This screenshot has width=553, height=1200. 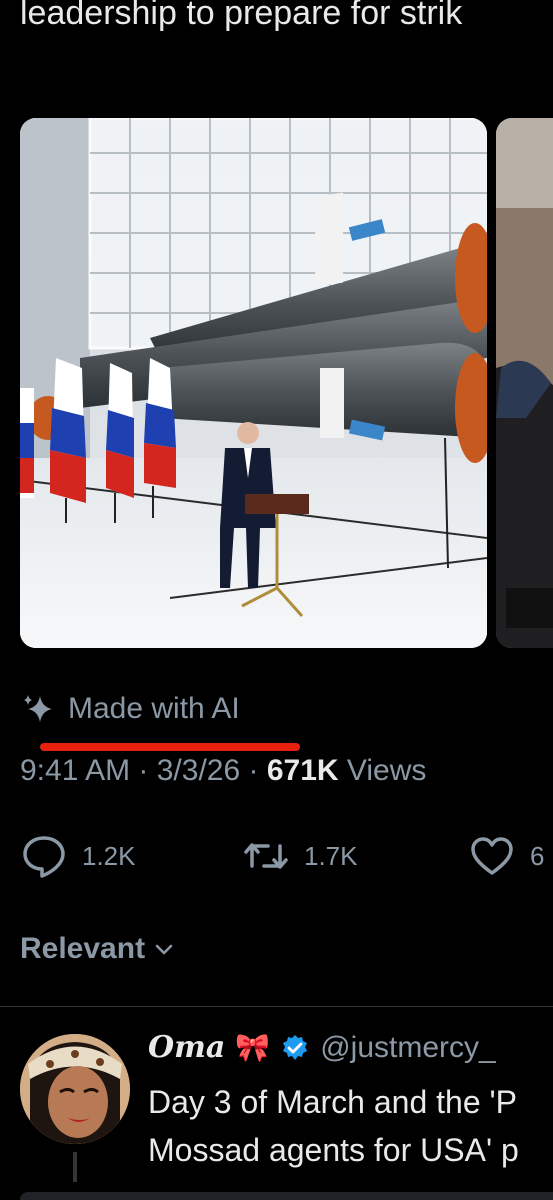 I want to click on bow-emoji: 🎀, so click(x=253, y=1047).